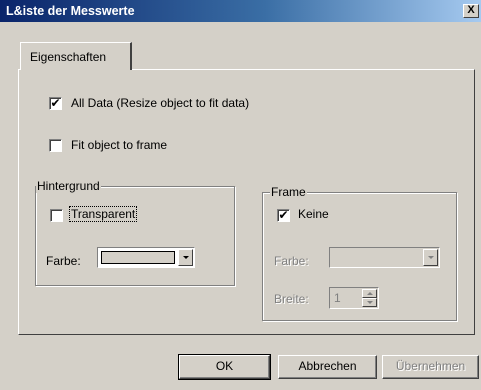 This screenshot has height=390, width=481. I want to click on fit-object-checkbox, so click(55, 145).